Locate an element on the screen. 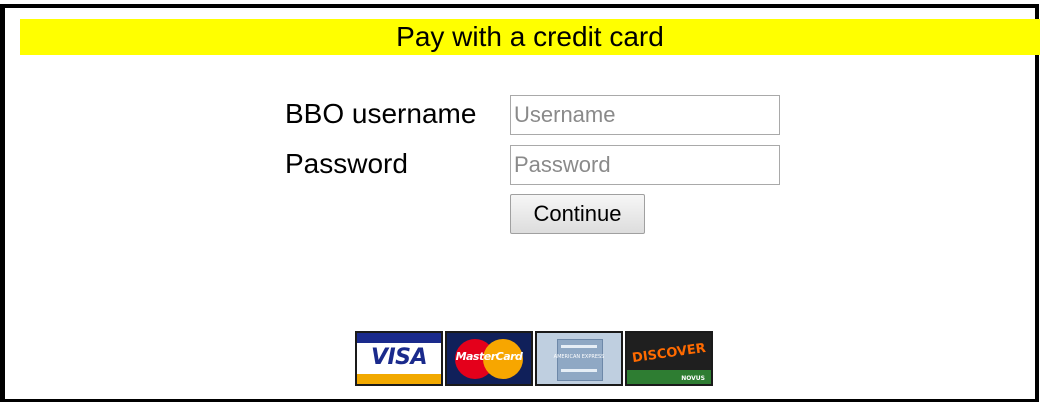  password-input is located at coordinates (645, 165).